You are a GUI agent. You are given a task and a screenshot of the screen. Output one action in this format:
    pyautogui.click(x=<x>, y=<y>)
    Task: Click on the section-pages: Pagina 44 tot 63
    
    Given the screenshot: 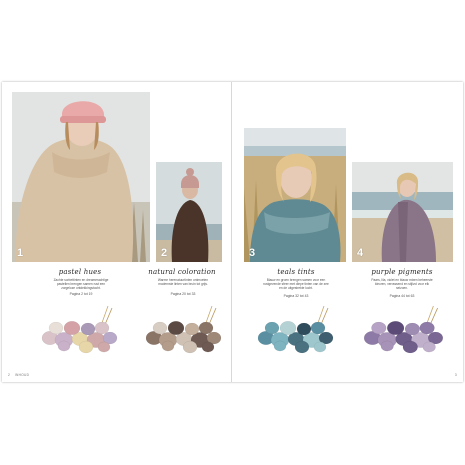 What is the action you would take?
    pyautogui.click(x=402, y=296)
    